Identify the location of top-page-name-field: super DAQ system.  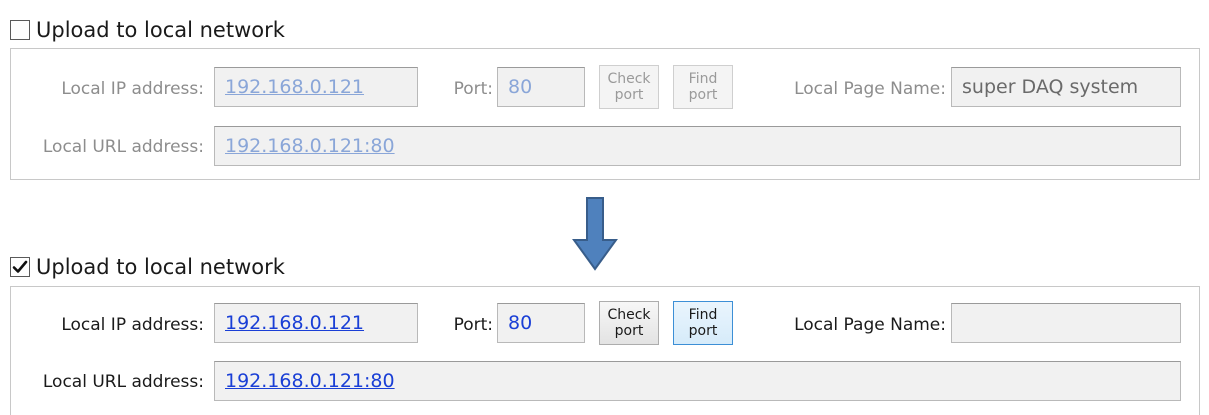
(1066, 87).